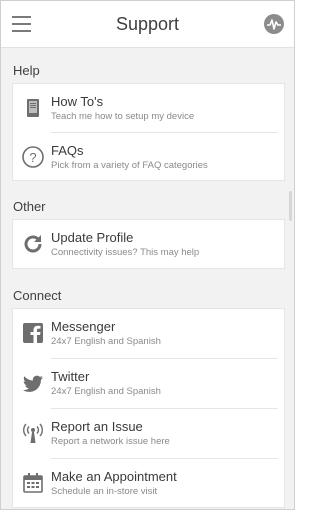 This screenshot has width=320, height=510. What do you see at coordinates (148, 383) in the screenshot?
I see `list-item-twitter: Twitter 24x7 English and Spanish` at bounding box center [148, 383].